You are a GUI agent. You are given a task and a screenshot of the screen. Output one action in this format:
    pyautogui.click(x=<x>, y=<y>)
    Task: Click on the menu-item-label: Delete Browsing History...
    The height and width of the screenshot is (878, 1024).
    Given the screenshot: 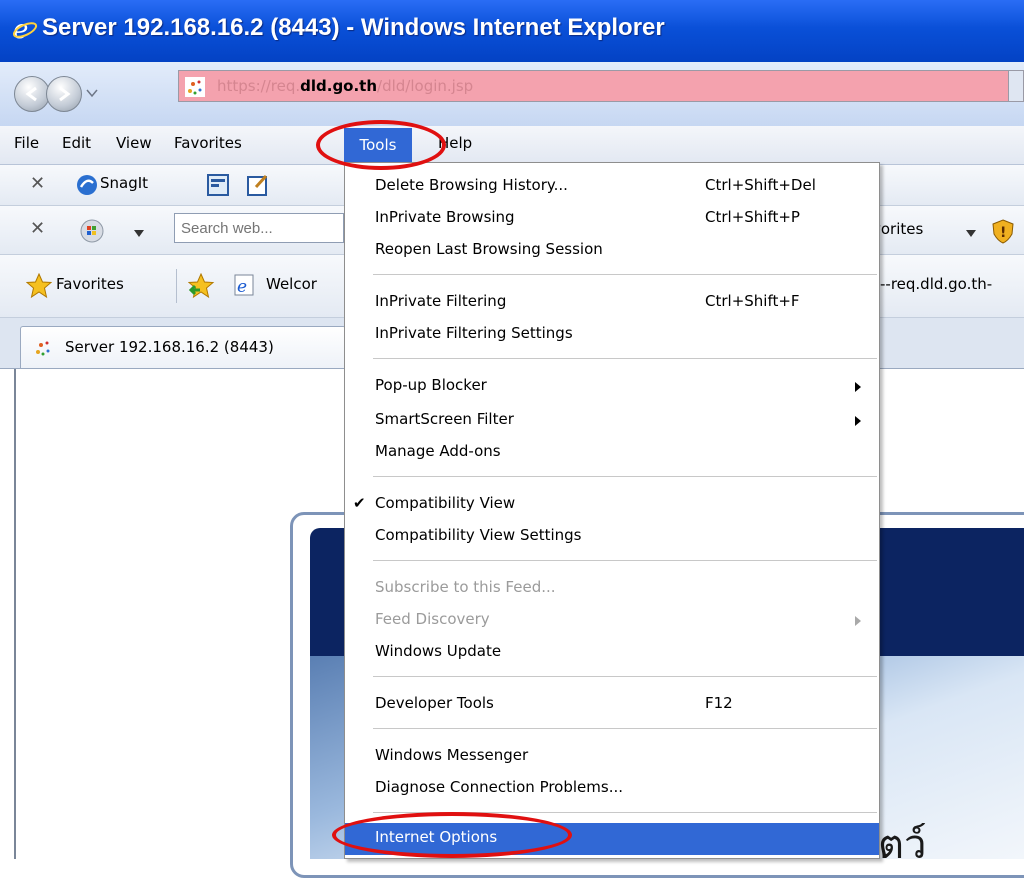 What is the action you would take?
    pyautogui.click(x=471, y=185)
    